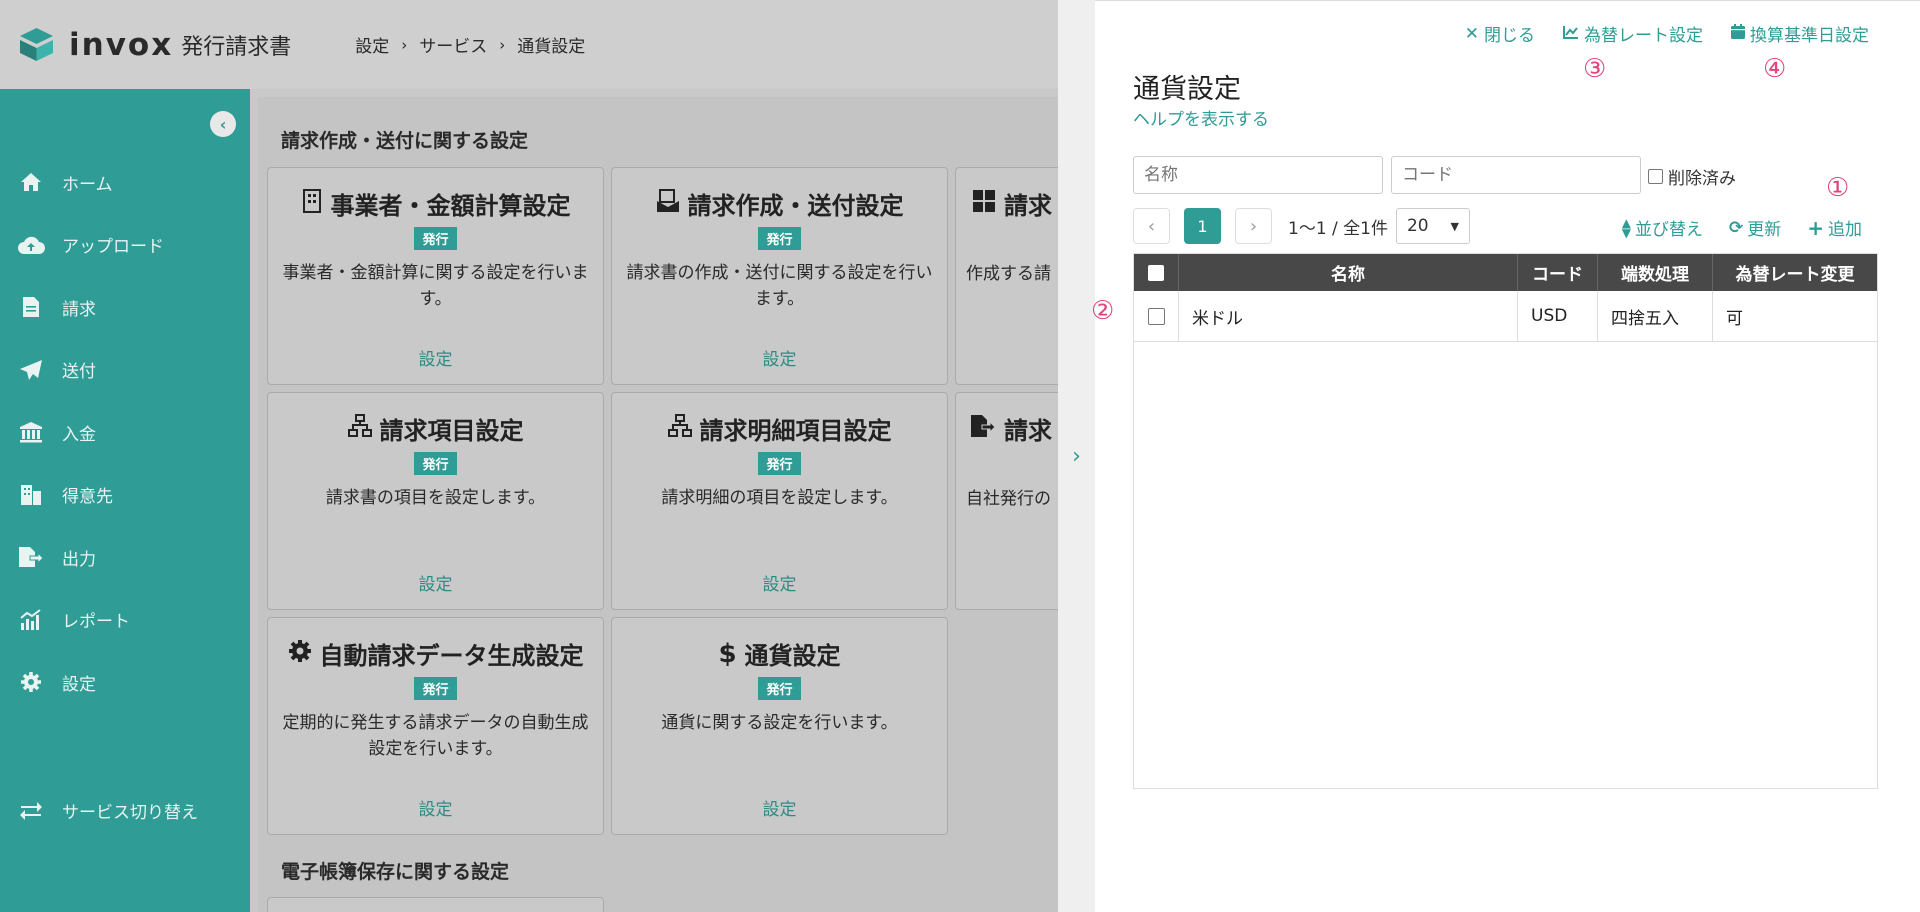  I want to click on add-label: 追加, so click(1845, 230).